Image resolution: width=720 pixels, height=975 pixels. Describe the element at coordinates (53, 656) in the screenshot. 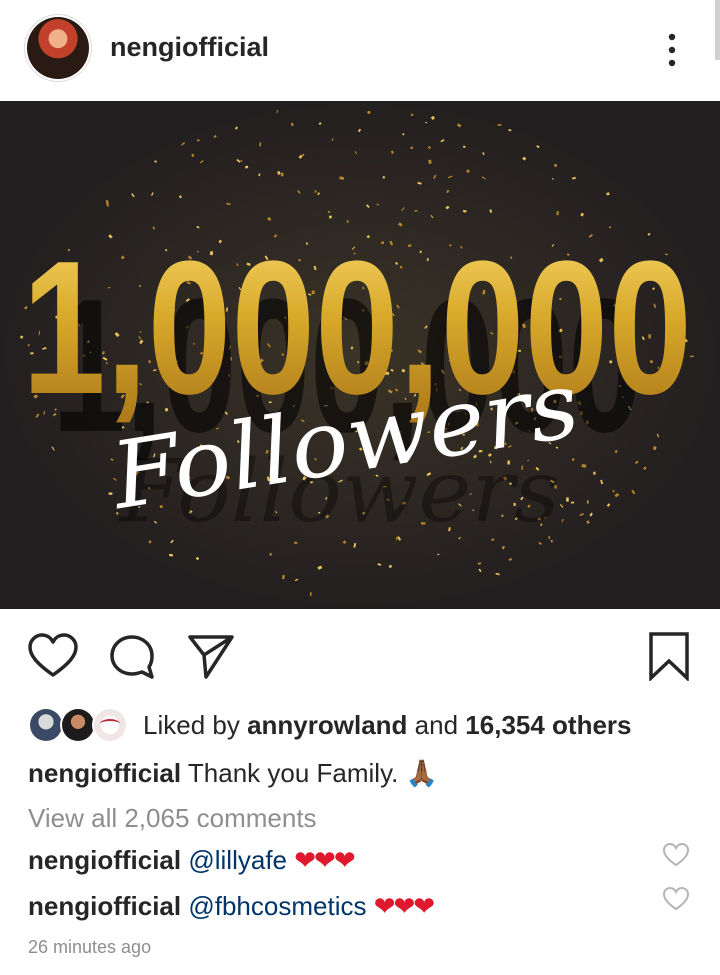

I see `heart-icon` at that location.